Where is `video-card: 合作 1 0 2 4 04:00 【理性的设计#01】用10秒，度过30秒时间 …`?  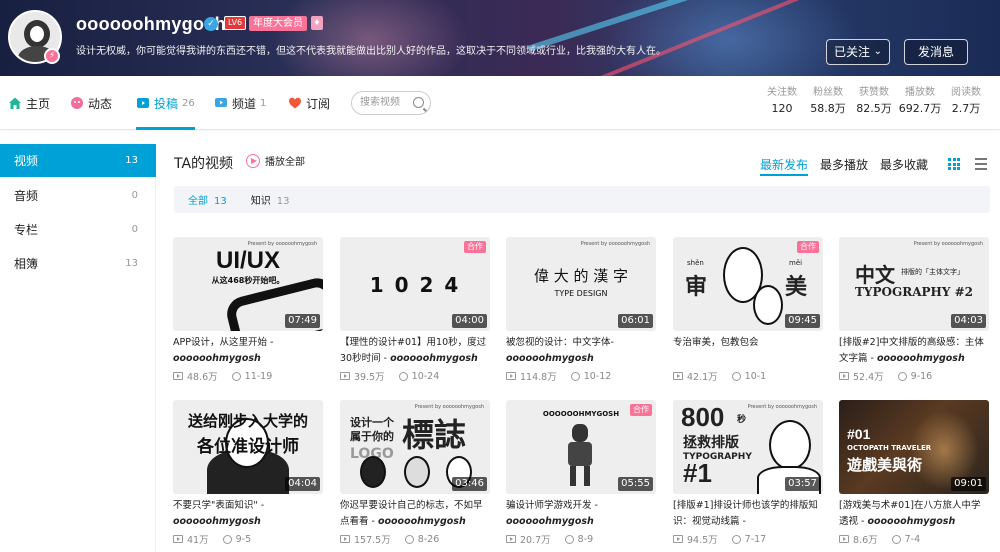 video-card: 合作 1 0 2 4 04:00 【理性的设计#01】用10秒，度过30秒时间 … is located at coordinates (415, 312).